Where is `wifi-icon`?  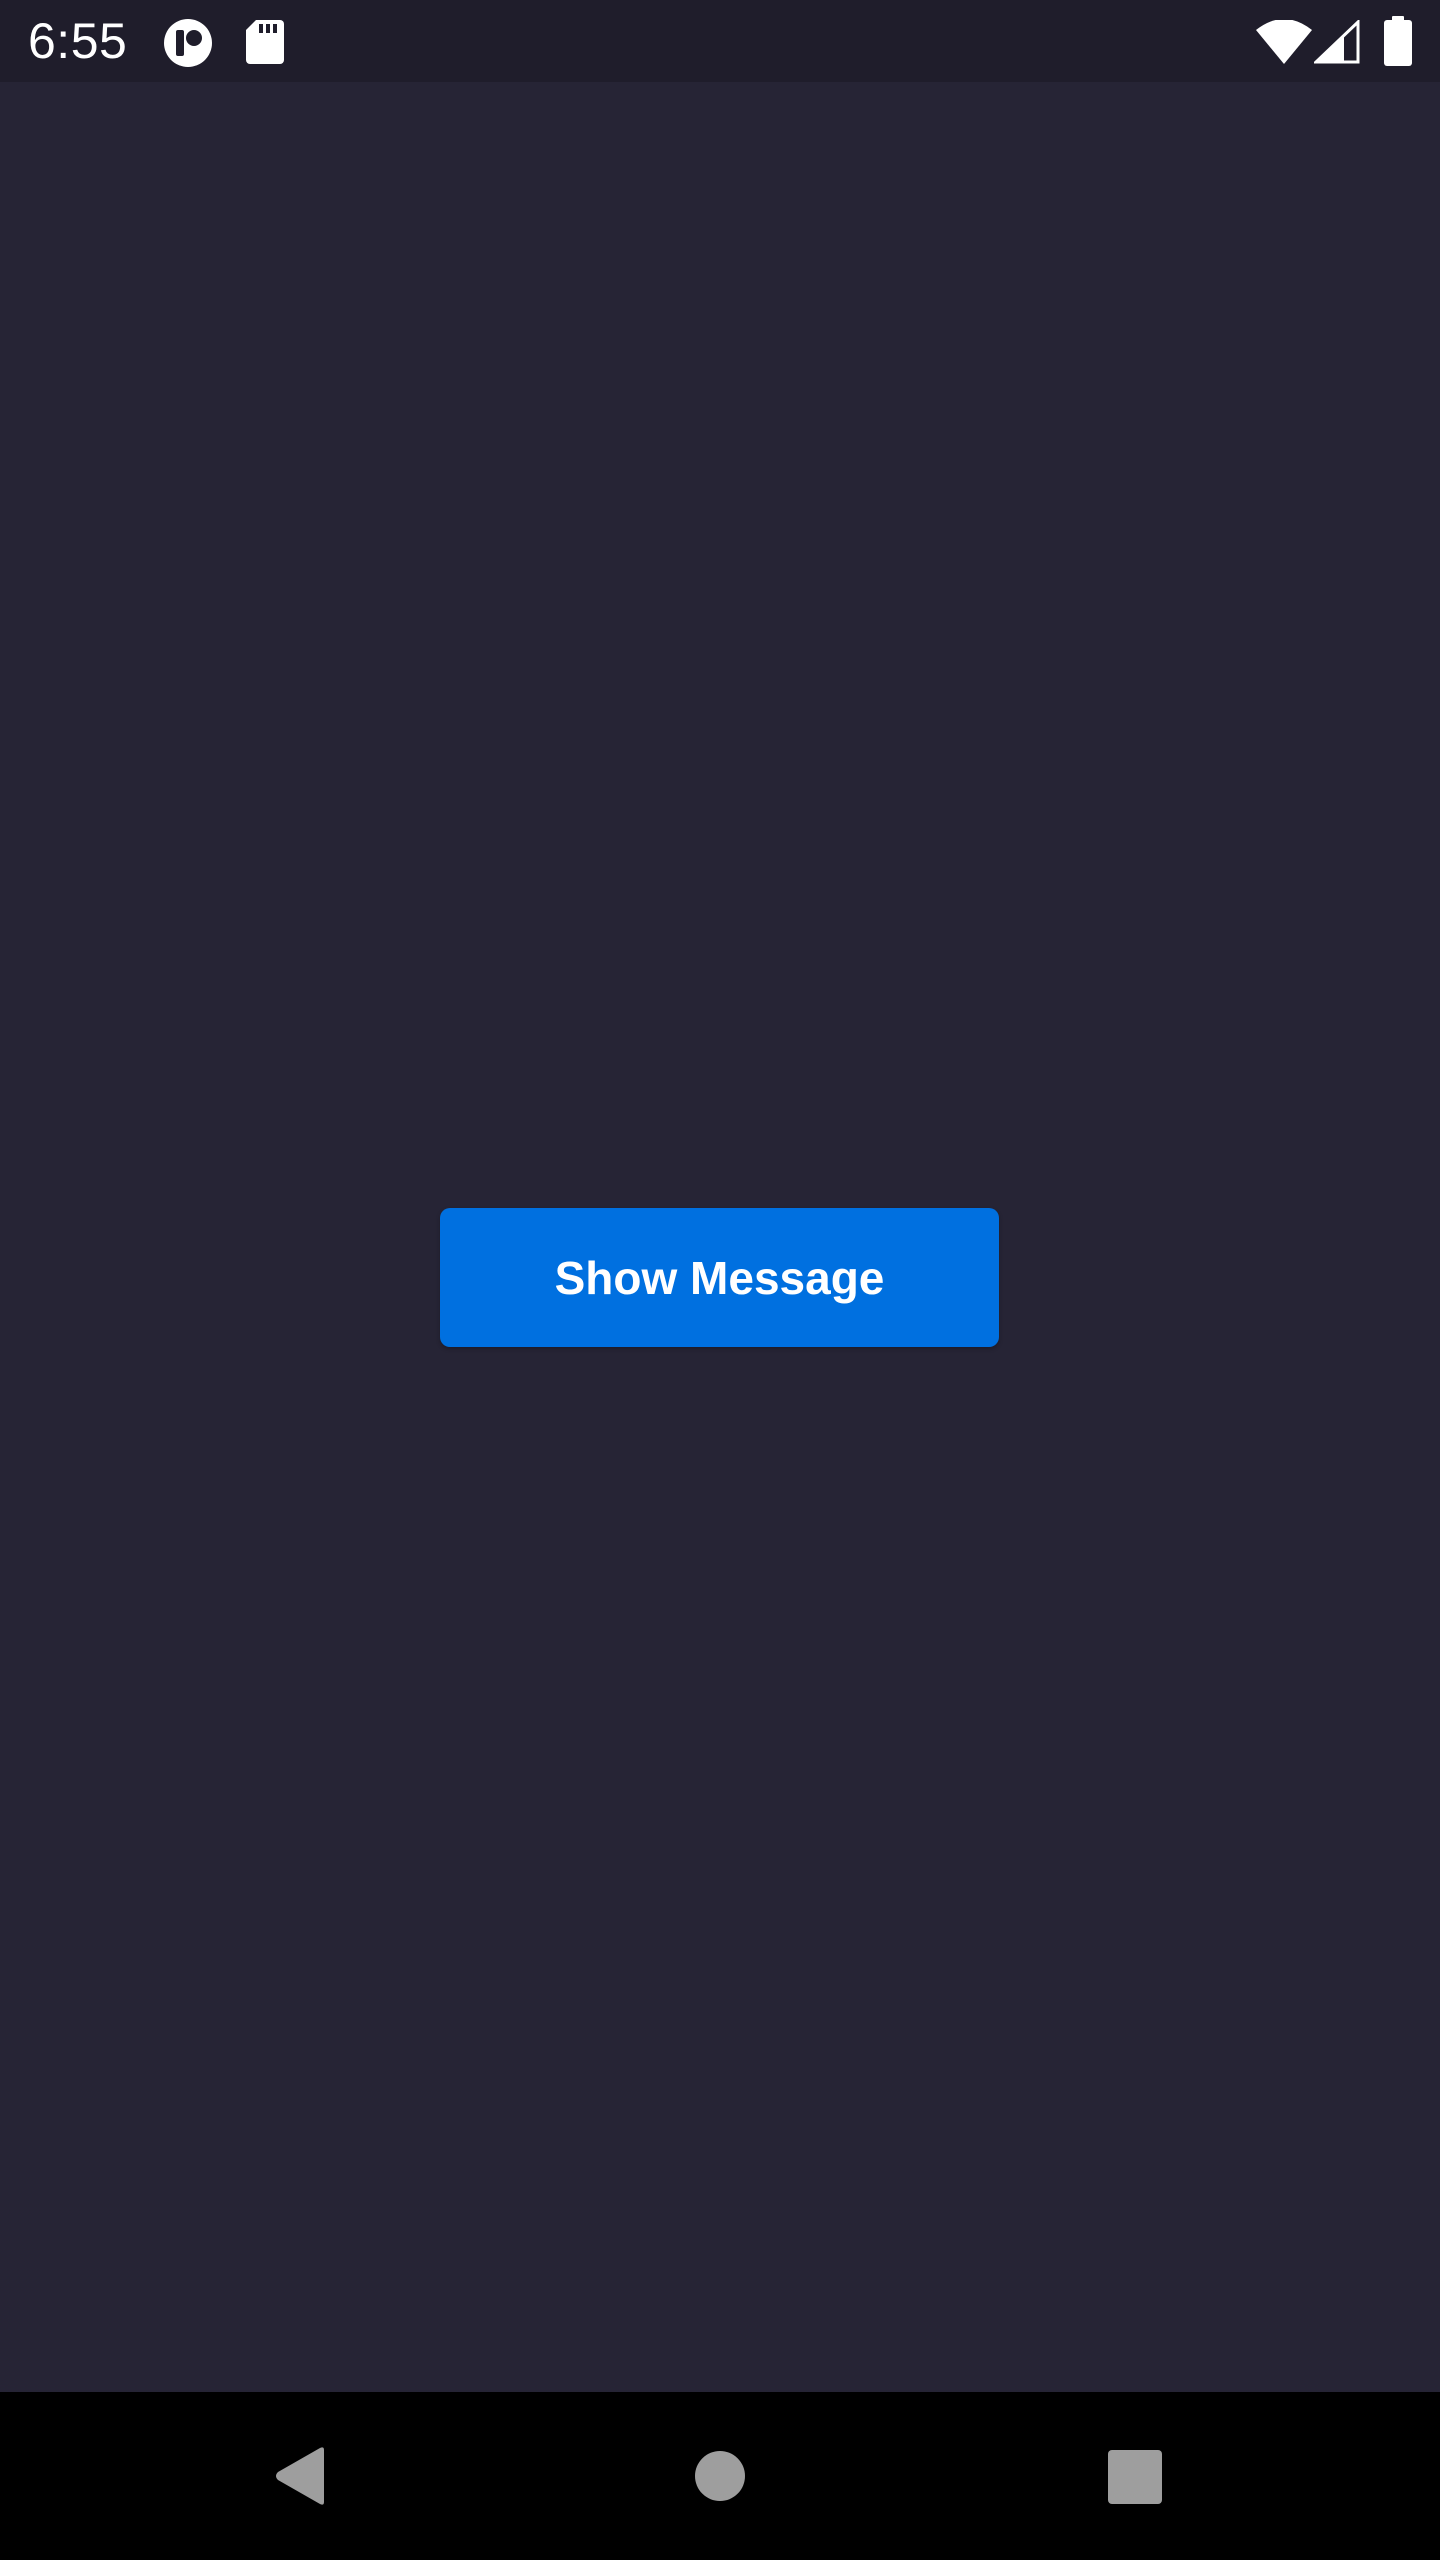 wifi-icon is located at coordinates (1284, 42).